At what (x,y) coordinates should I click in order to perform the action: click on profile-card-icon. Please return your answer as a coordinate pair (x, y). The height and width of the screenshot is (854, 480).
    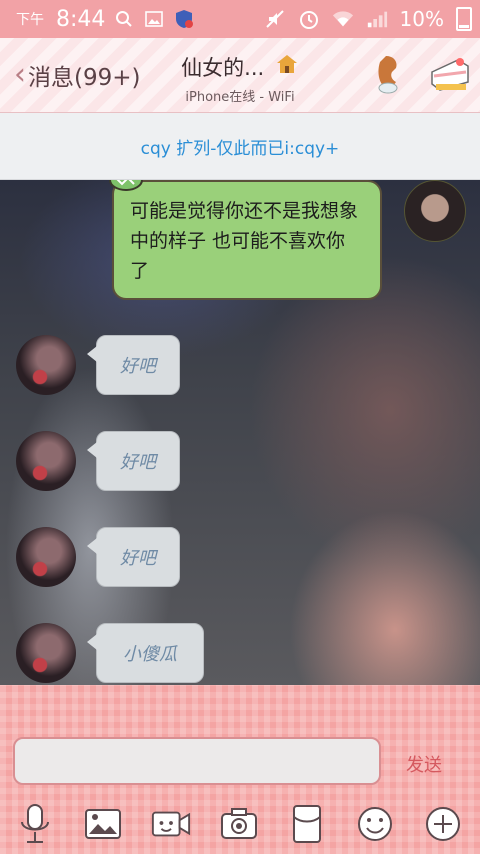
    Looking at the image, I should click on (450, 74).